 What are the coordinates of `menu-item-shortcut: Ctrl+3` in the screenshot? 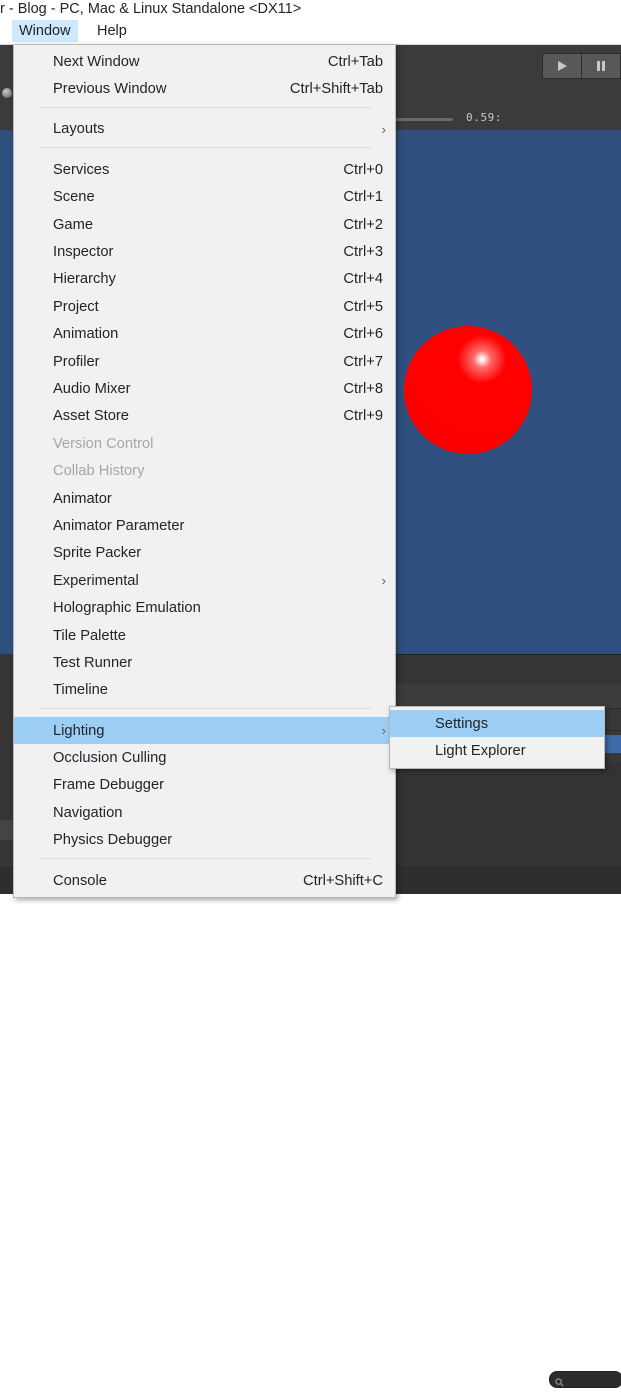 It's located at (363, 252).